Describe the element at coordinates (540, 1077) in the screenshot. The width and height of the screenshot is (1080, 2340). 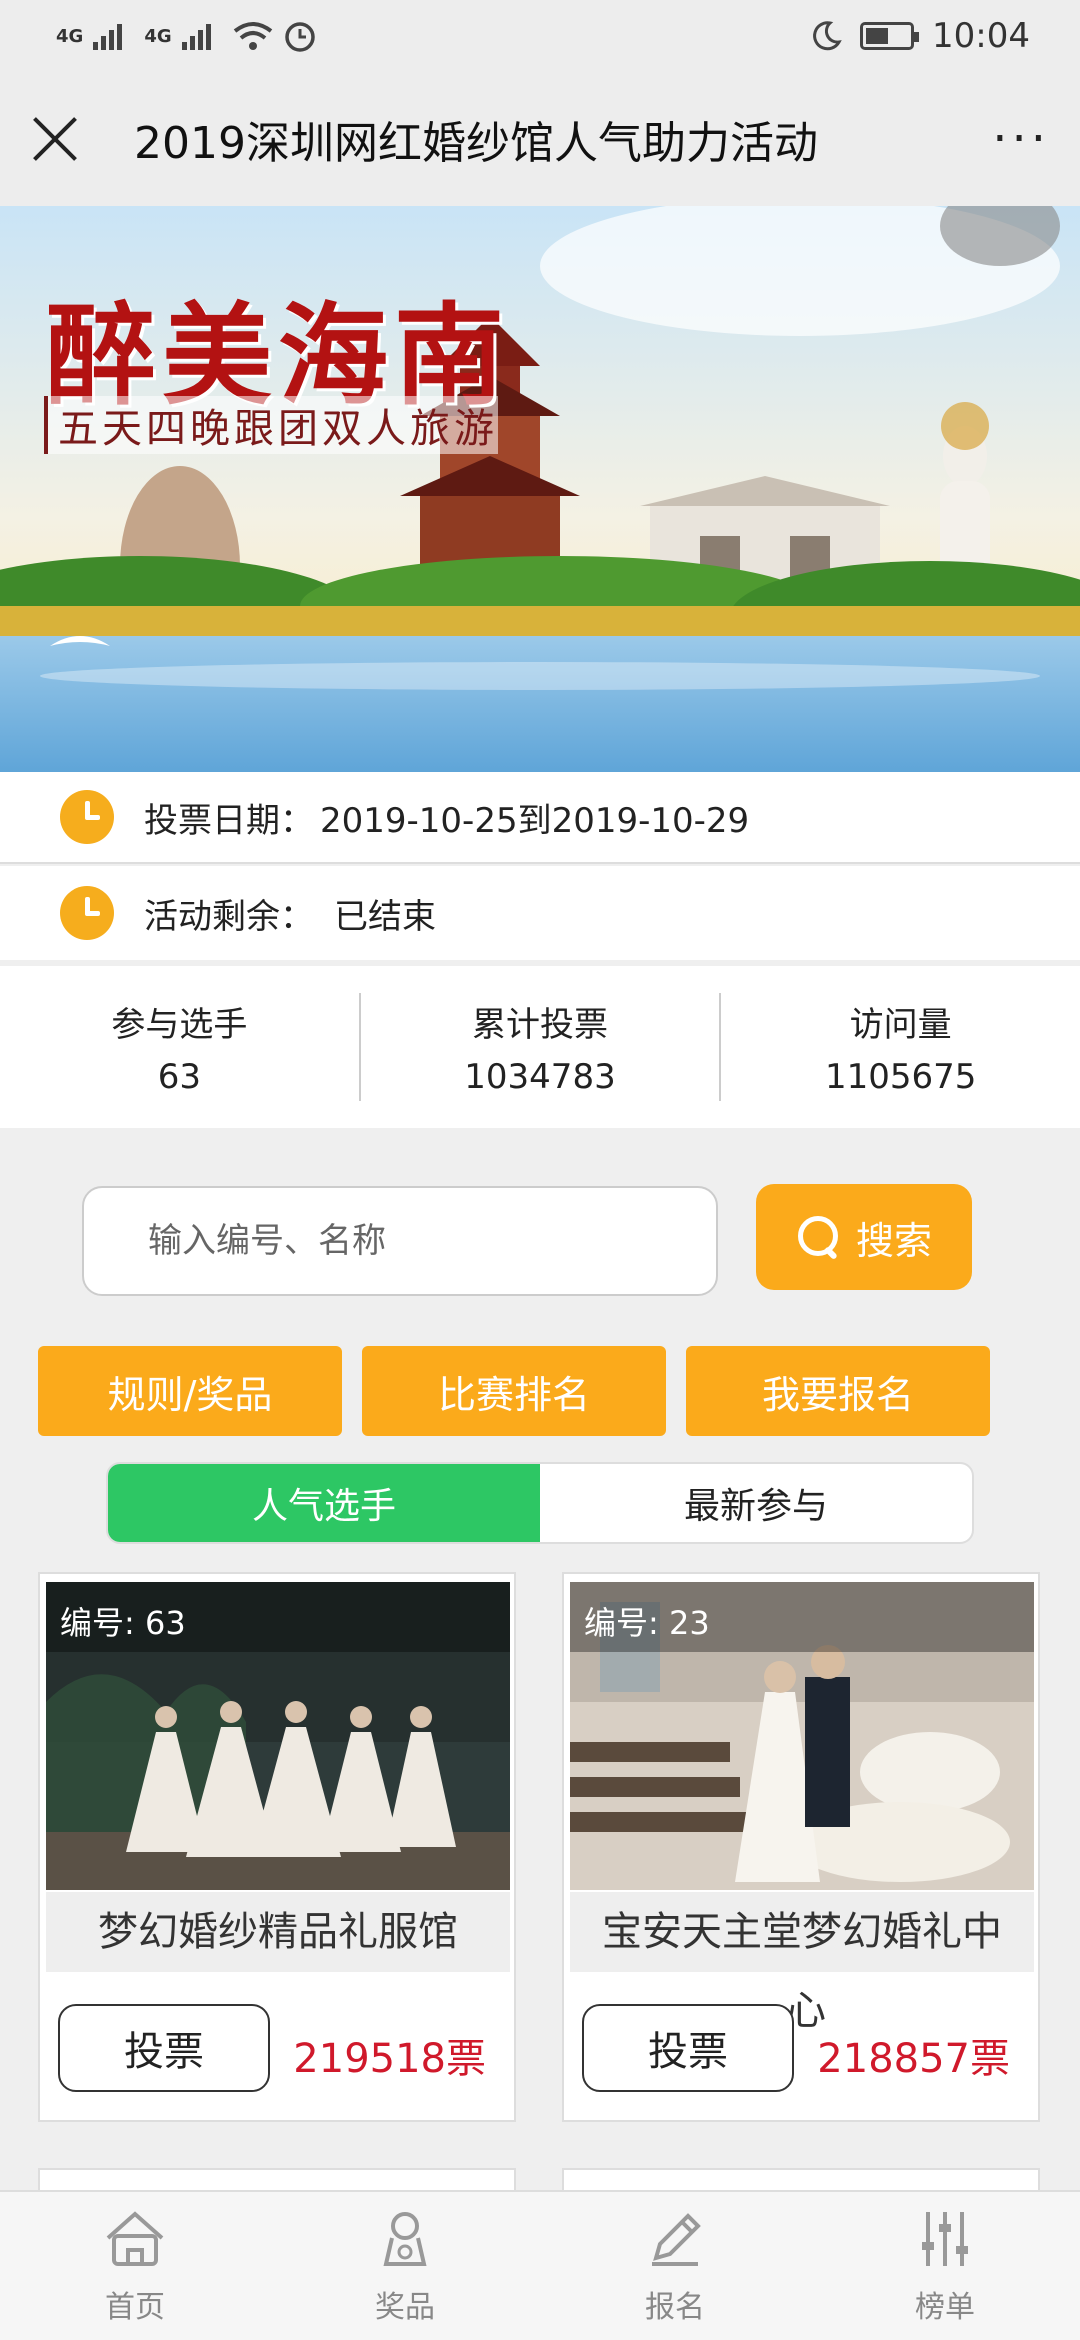
I see `stat-value: 1034783` at that location.